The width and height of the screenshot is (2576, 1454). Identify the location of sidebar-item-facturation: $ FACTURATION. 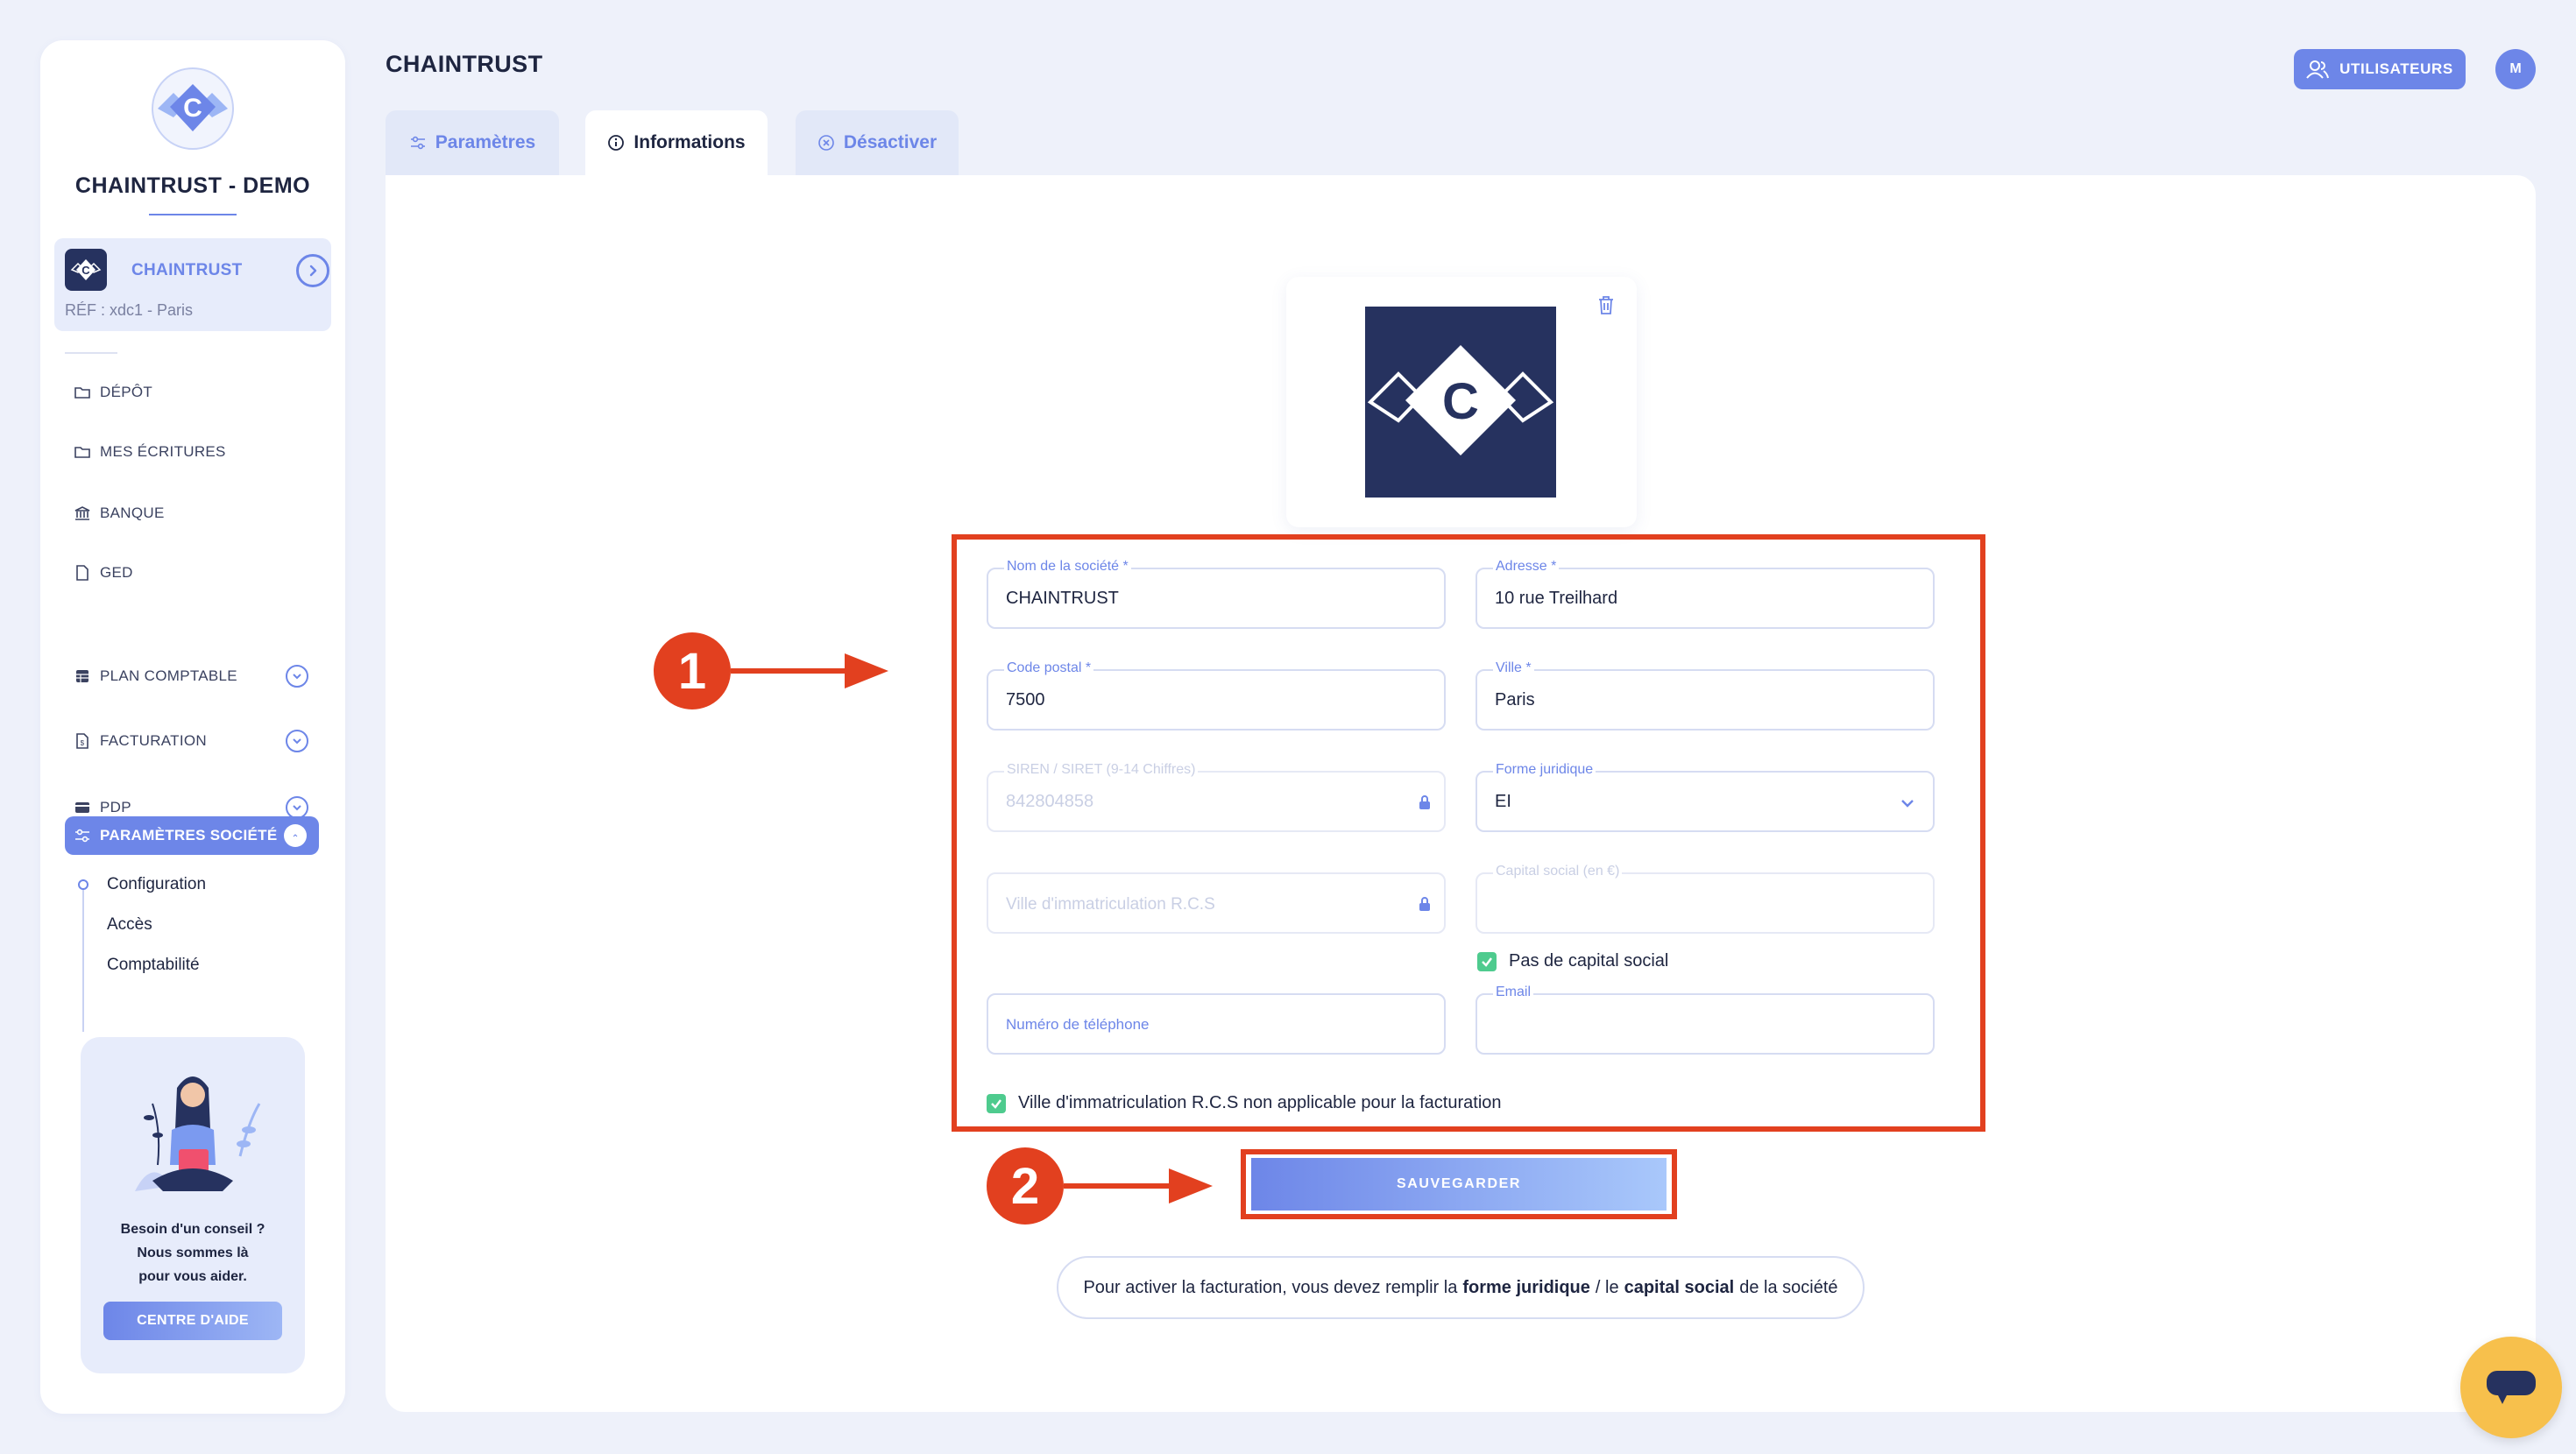
(140, 741).